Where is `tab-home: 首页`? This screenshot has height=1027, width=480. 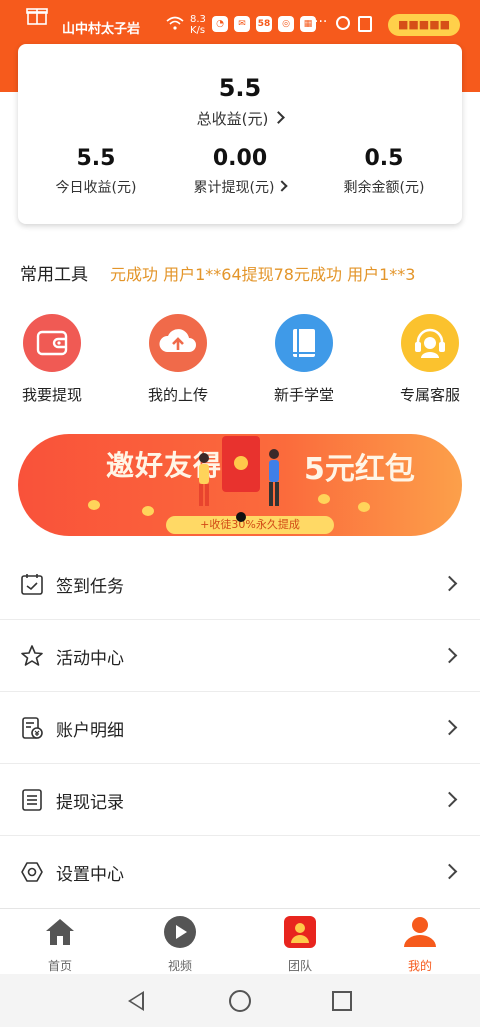
tab-home: 首页 is located at coordinates (60, 944).